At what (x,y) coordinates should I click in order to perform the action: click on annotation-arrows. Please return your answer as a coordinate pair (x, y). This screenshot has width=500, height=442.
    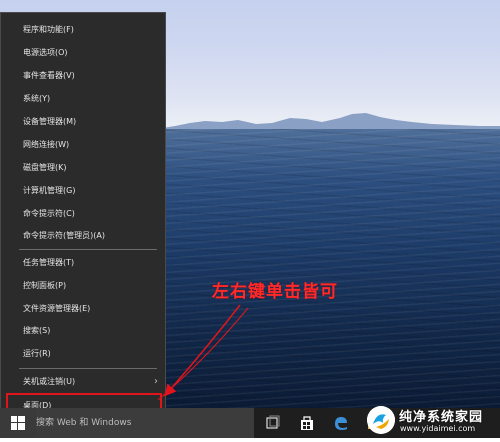
    Looking at the image, I should click on (203, 352).